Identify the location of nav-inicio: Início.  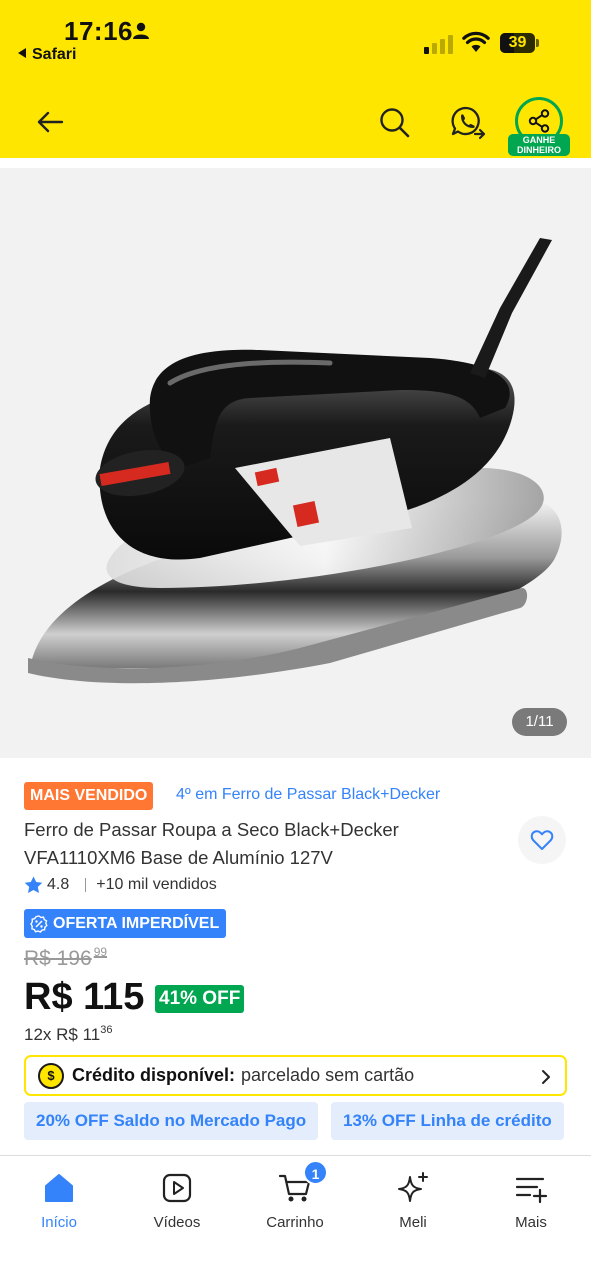
(59, 1199).